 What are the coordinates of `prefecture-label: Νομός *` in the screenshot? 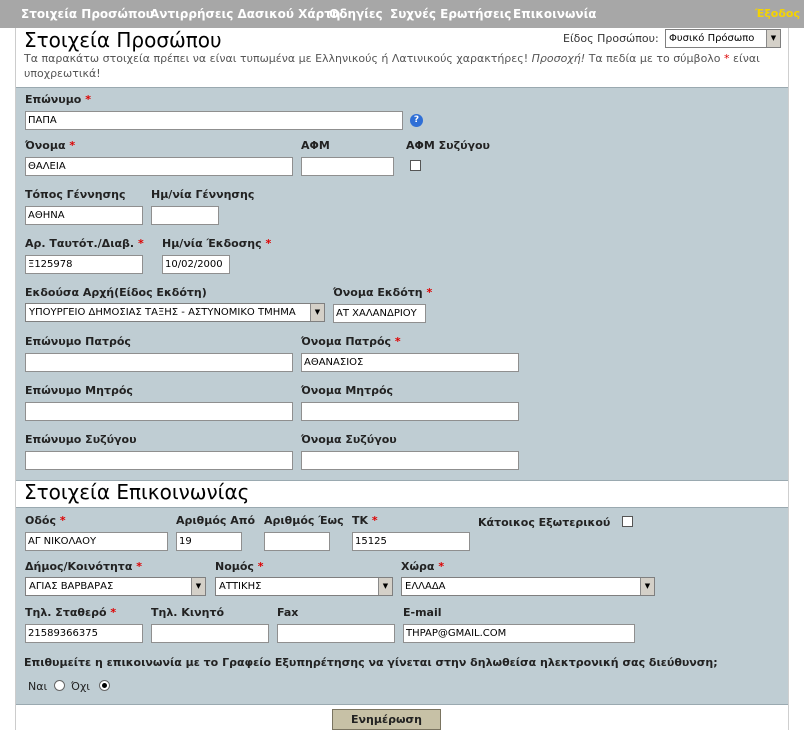 It's located at (239, 566).